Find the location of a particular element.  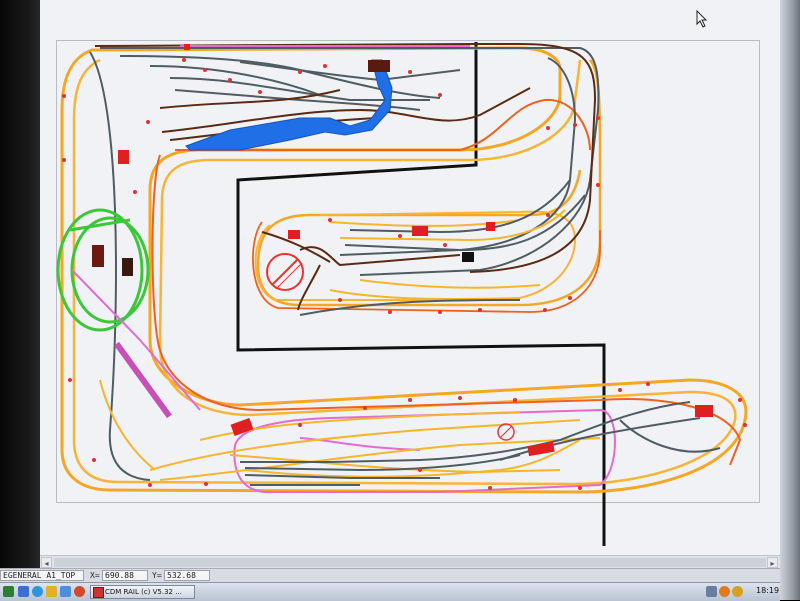

desktop-icon is located at coordinates (23, 591).